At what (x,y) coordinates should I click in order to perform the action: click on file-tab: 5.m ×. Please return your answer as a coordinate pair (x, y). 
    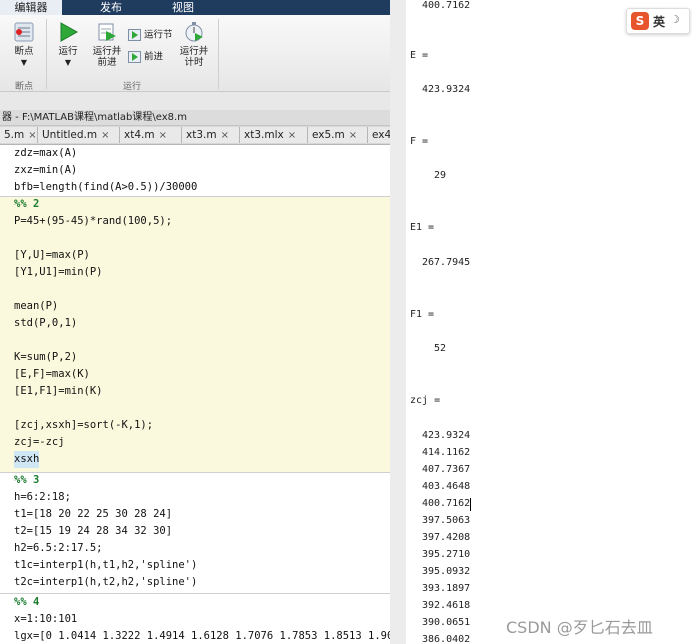
    Looking at the image, I should click on (19, 135).